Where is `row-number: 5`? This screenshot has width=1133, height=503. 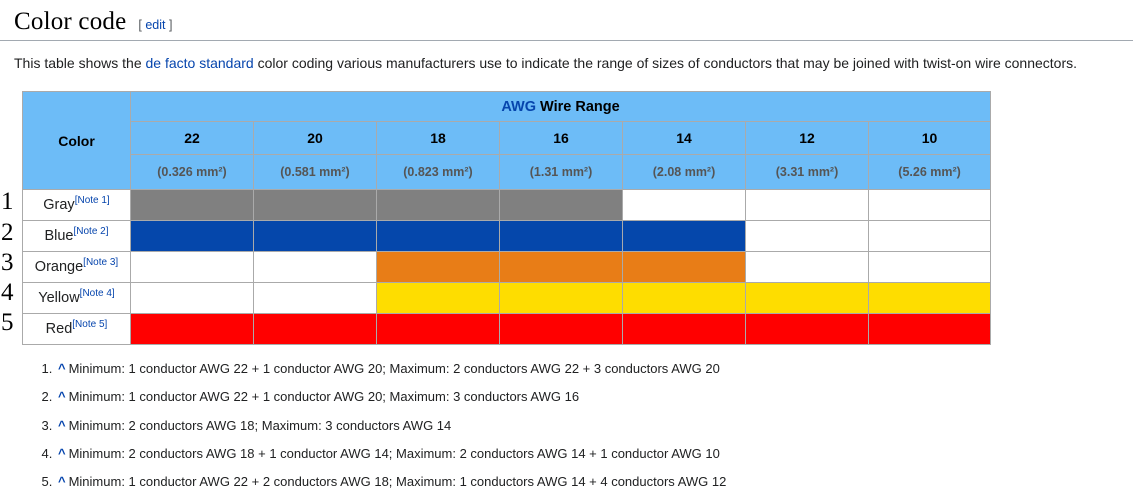
row-number: 5 is located at coordinates (7, 322).